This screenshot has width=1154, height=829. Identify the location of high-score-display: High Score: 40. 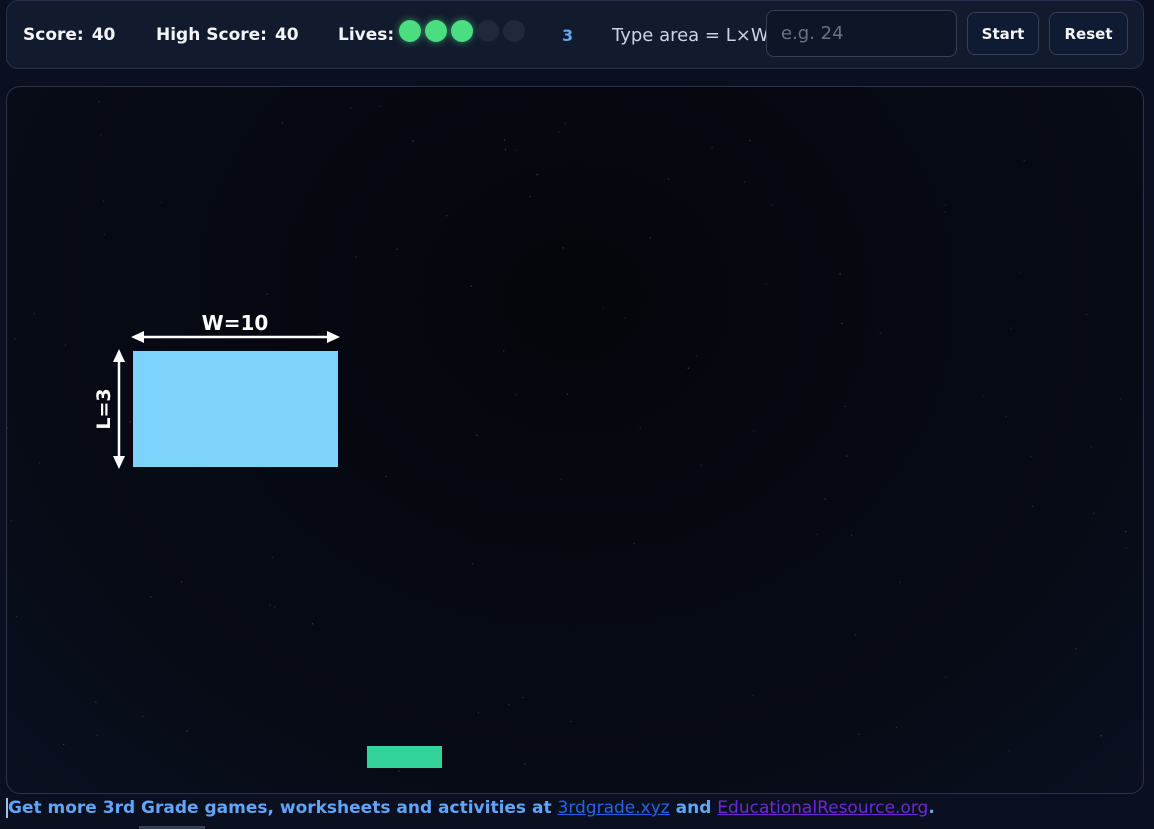
(227, 35).